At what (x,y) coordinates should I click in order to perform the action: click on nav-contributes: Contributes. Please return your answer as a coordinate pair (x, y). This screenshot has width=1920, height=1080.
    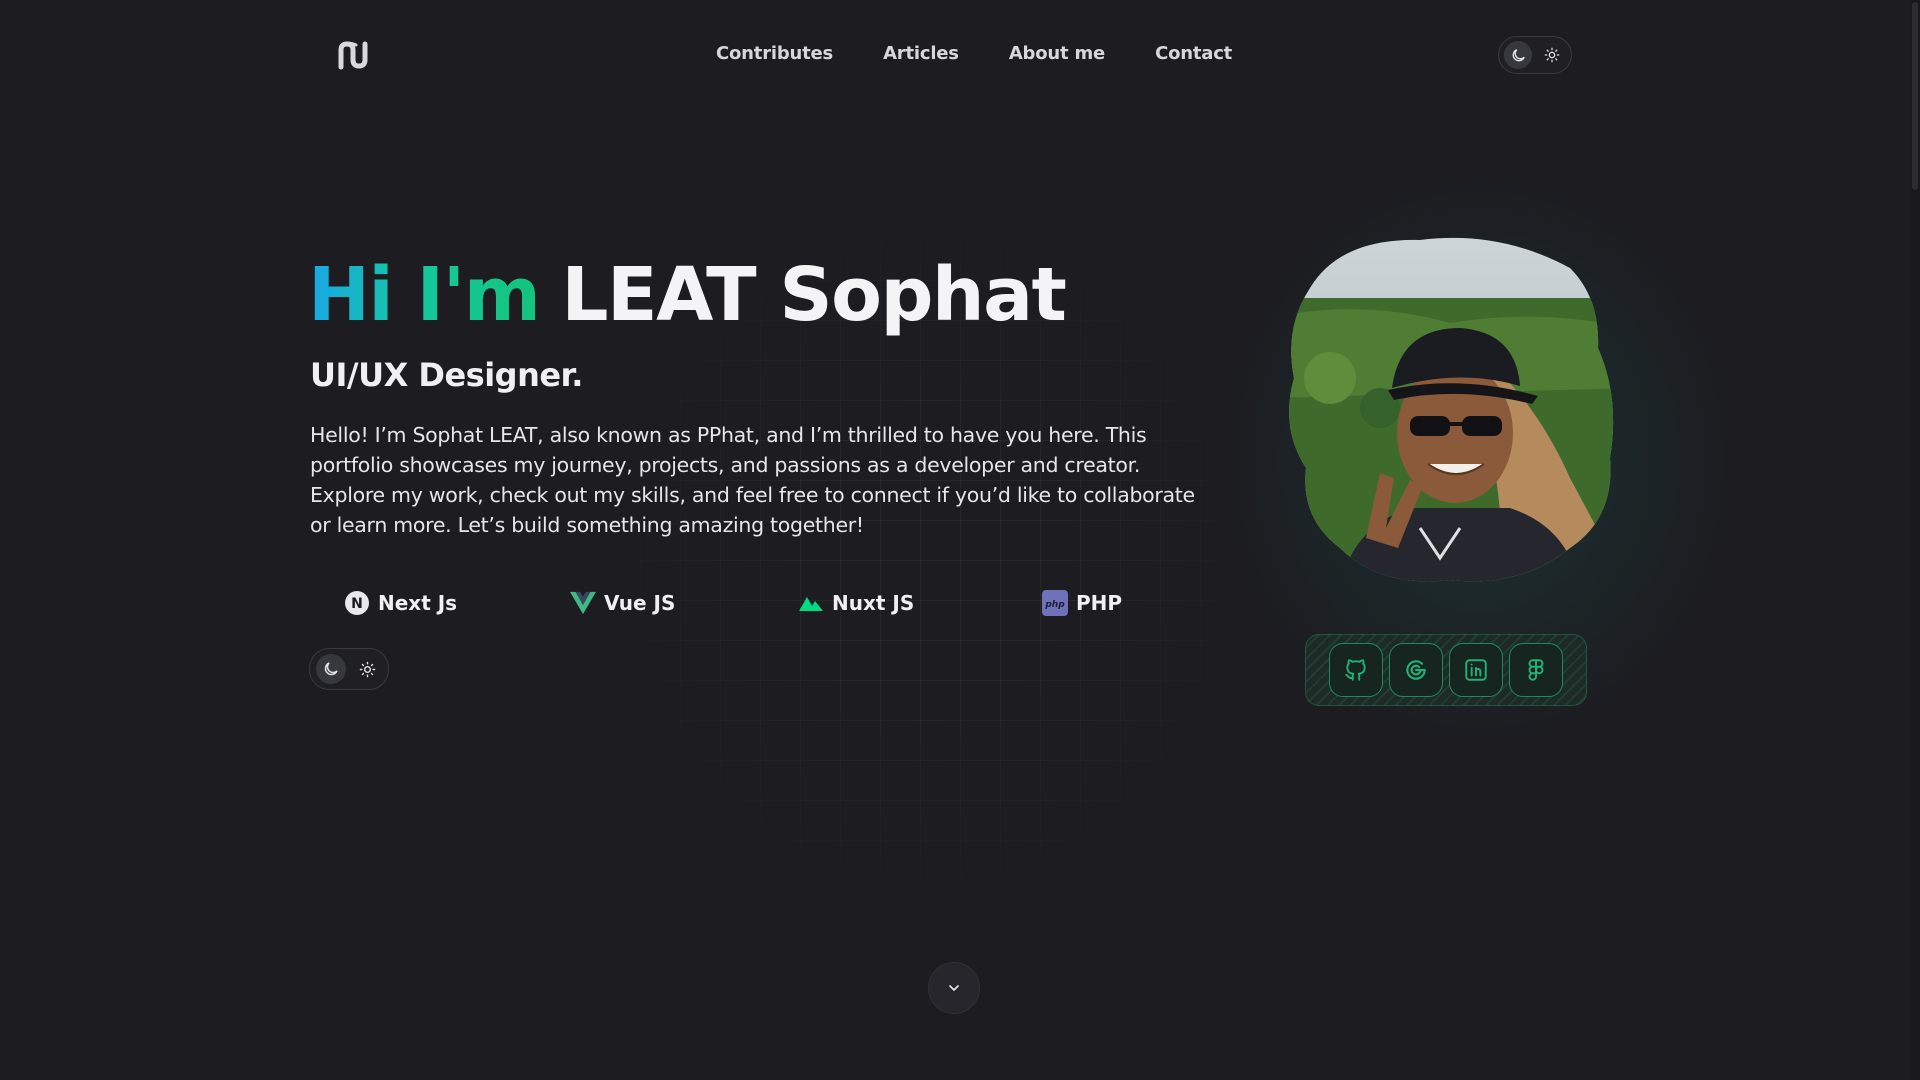
    Looking at the image, I should click on (774, 53).